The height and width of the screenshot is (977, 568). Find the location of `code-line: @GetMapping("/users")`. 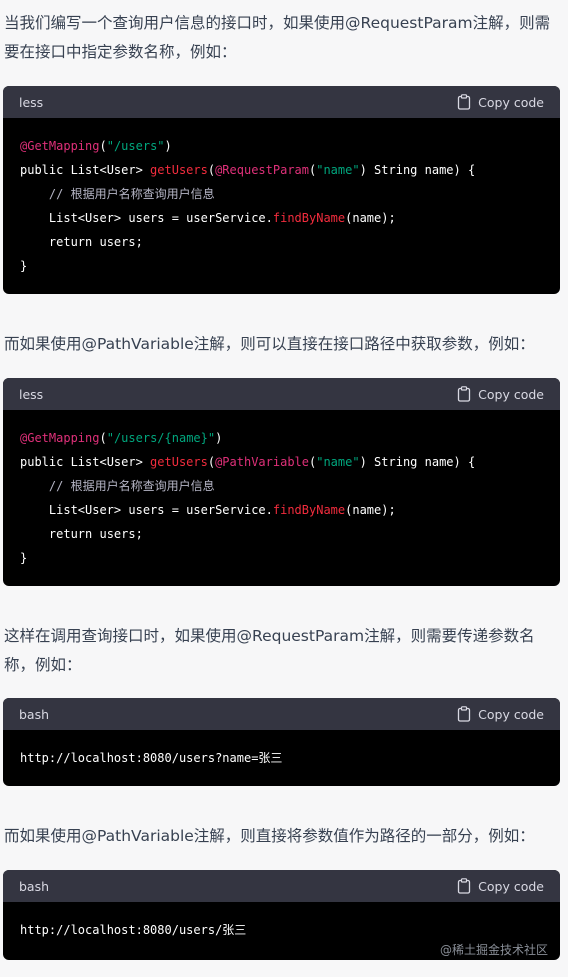

code-line: @GetMapping("/users") is located at coordinates (282, 146).